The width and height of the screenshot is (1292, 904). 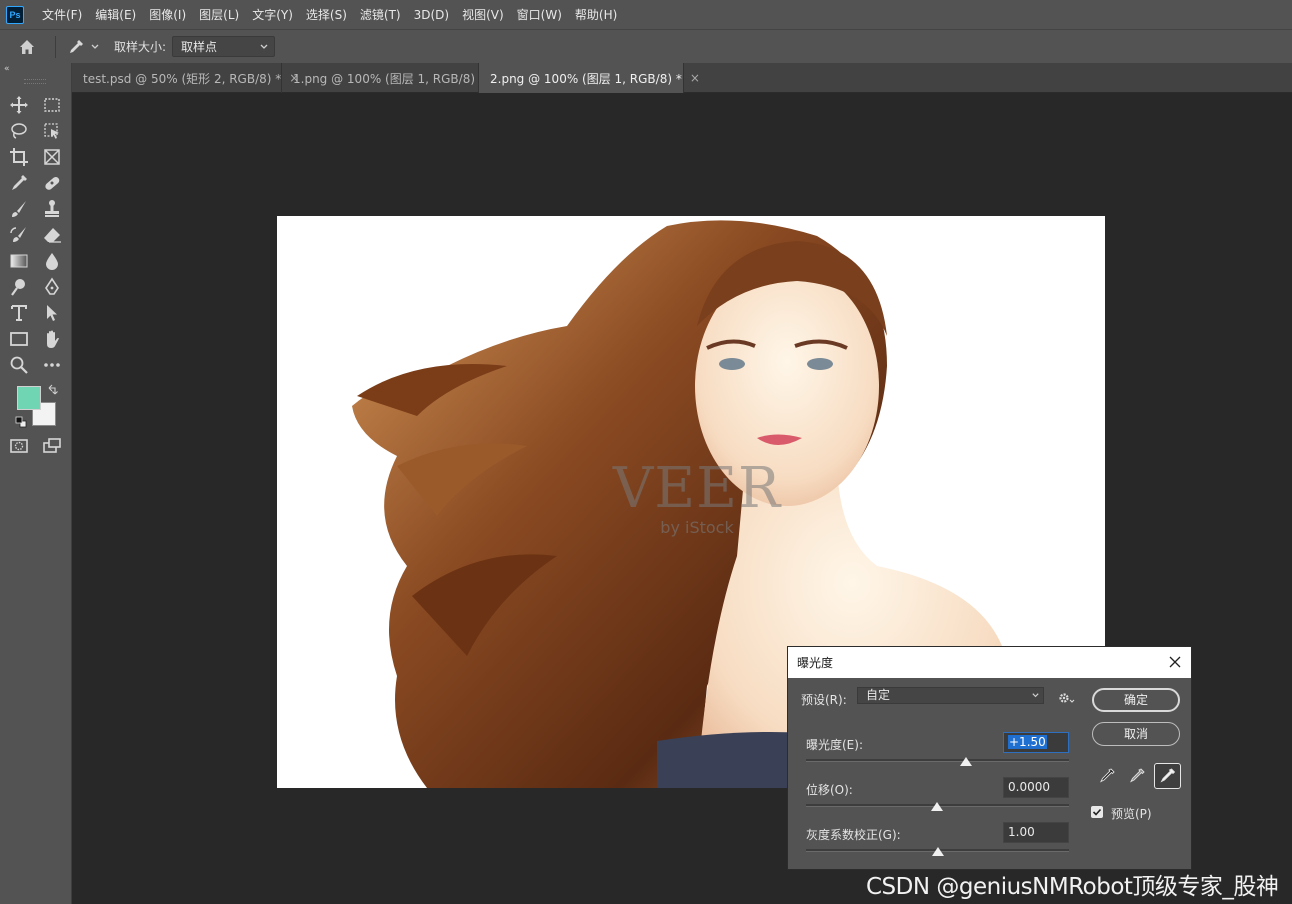 What do you see at coordinates (52, 287) in the screenshot?
I see `pen-tool-icon` at bounding box center [52, 287].